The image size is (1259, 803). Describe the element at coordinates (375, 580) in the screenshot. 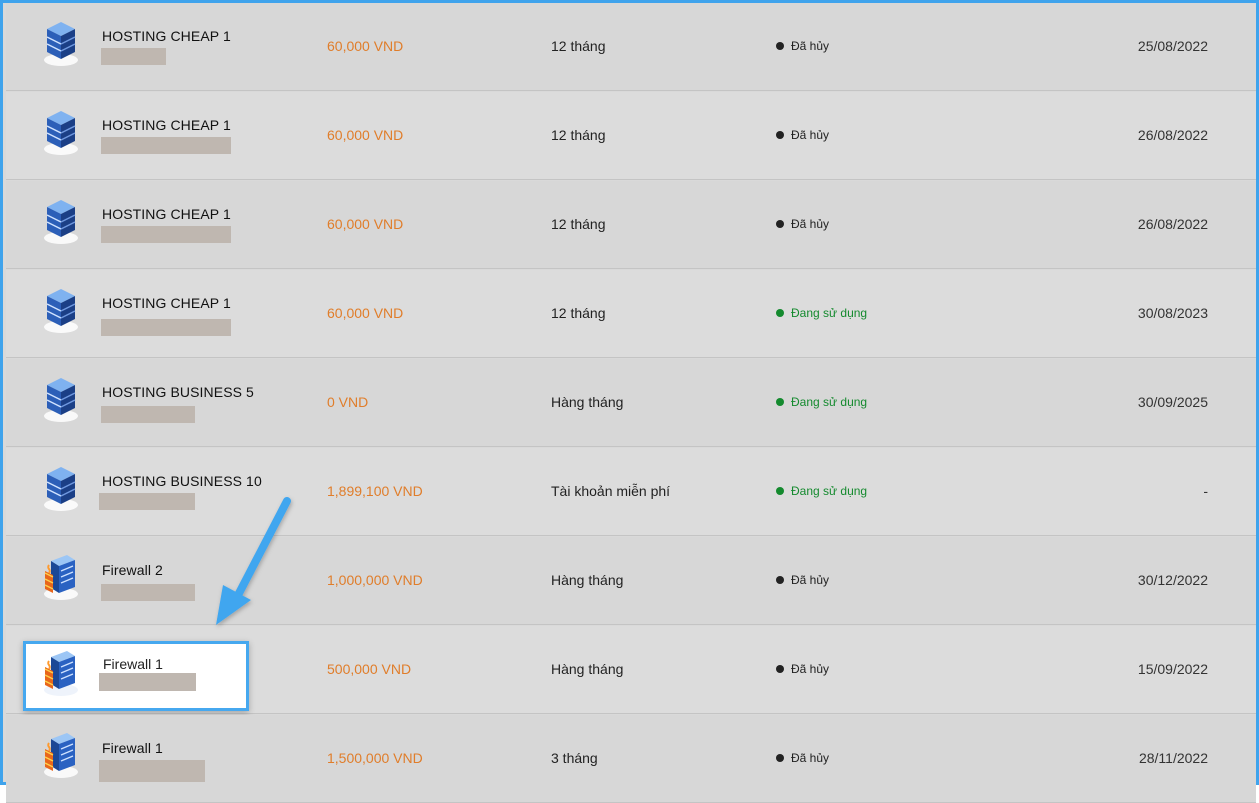

I see `service-price: 1,000,000 VND` at that location.